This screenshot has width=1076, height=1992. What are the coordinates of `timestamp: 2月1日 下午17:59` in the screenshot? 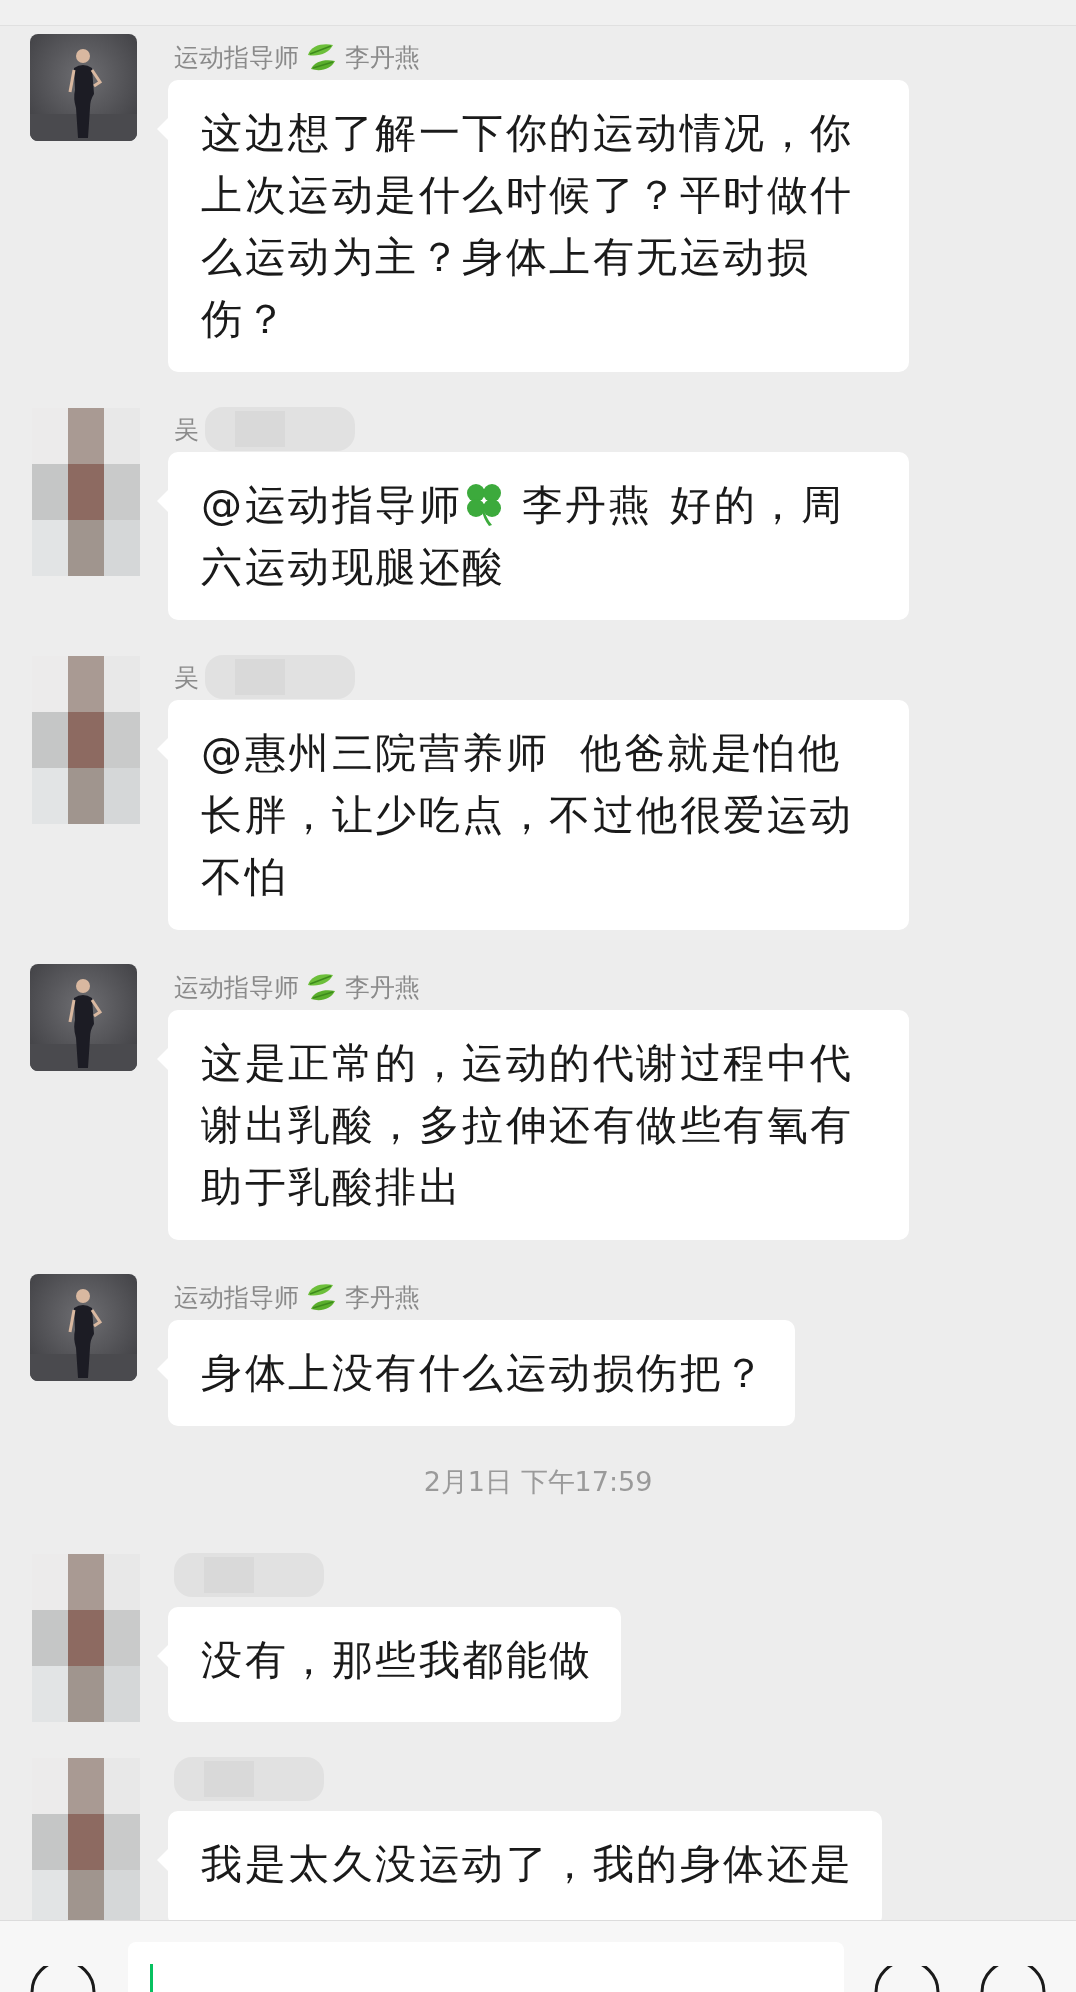 It's located at (538, 1482).